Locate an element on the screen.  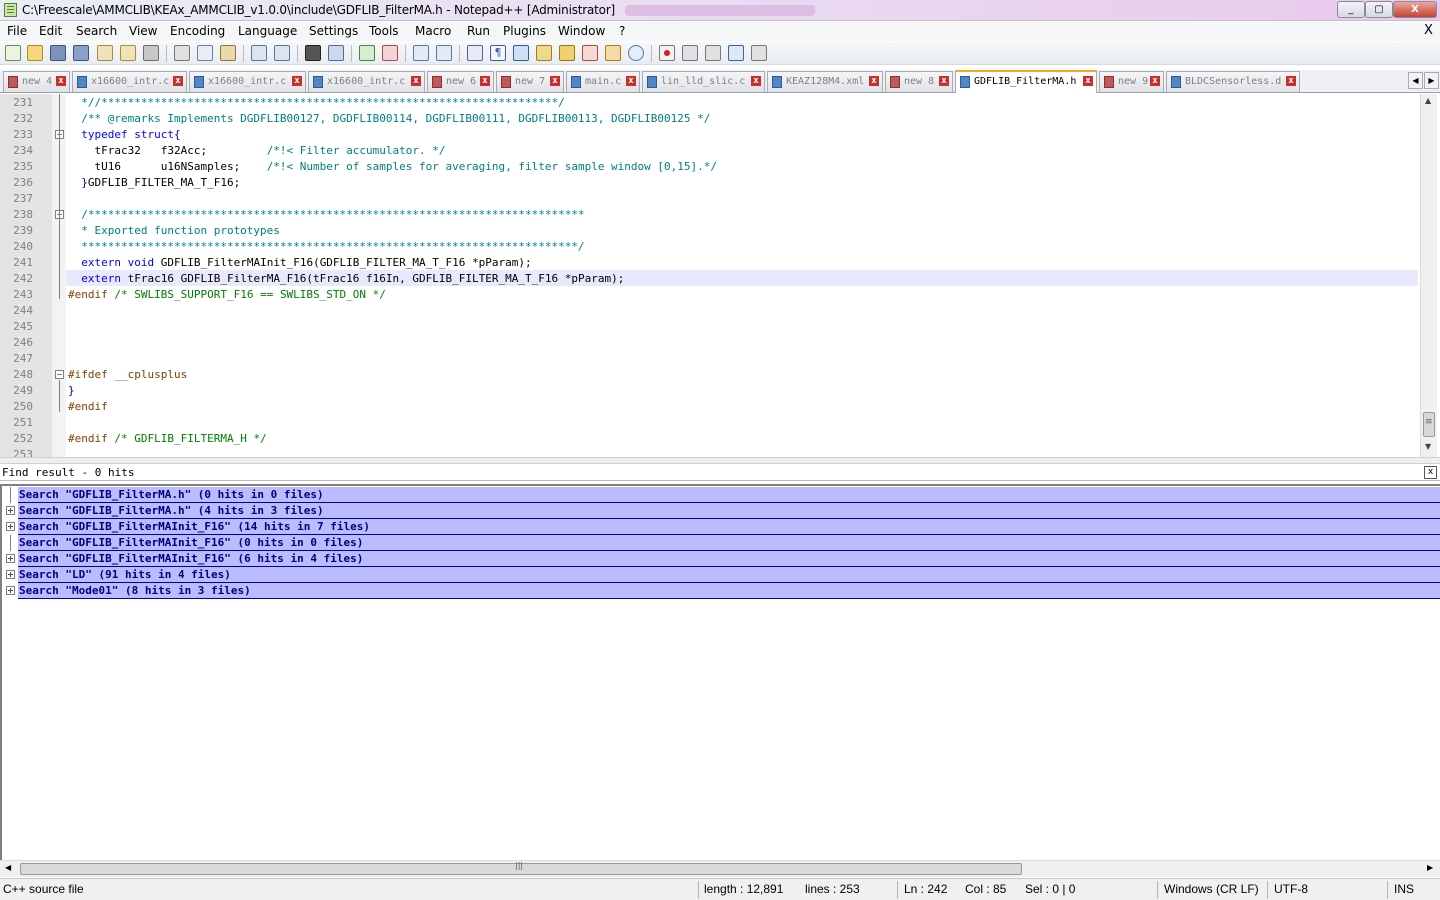
tab-x16600-intr-c-1: x16600_intr.c x is located at coordinates (129, 81).